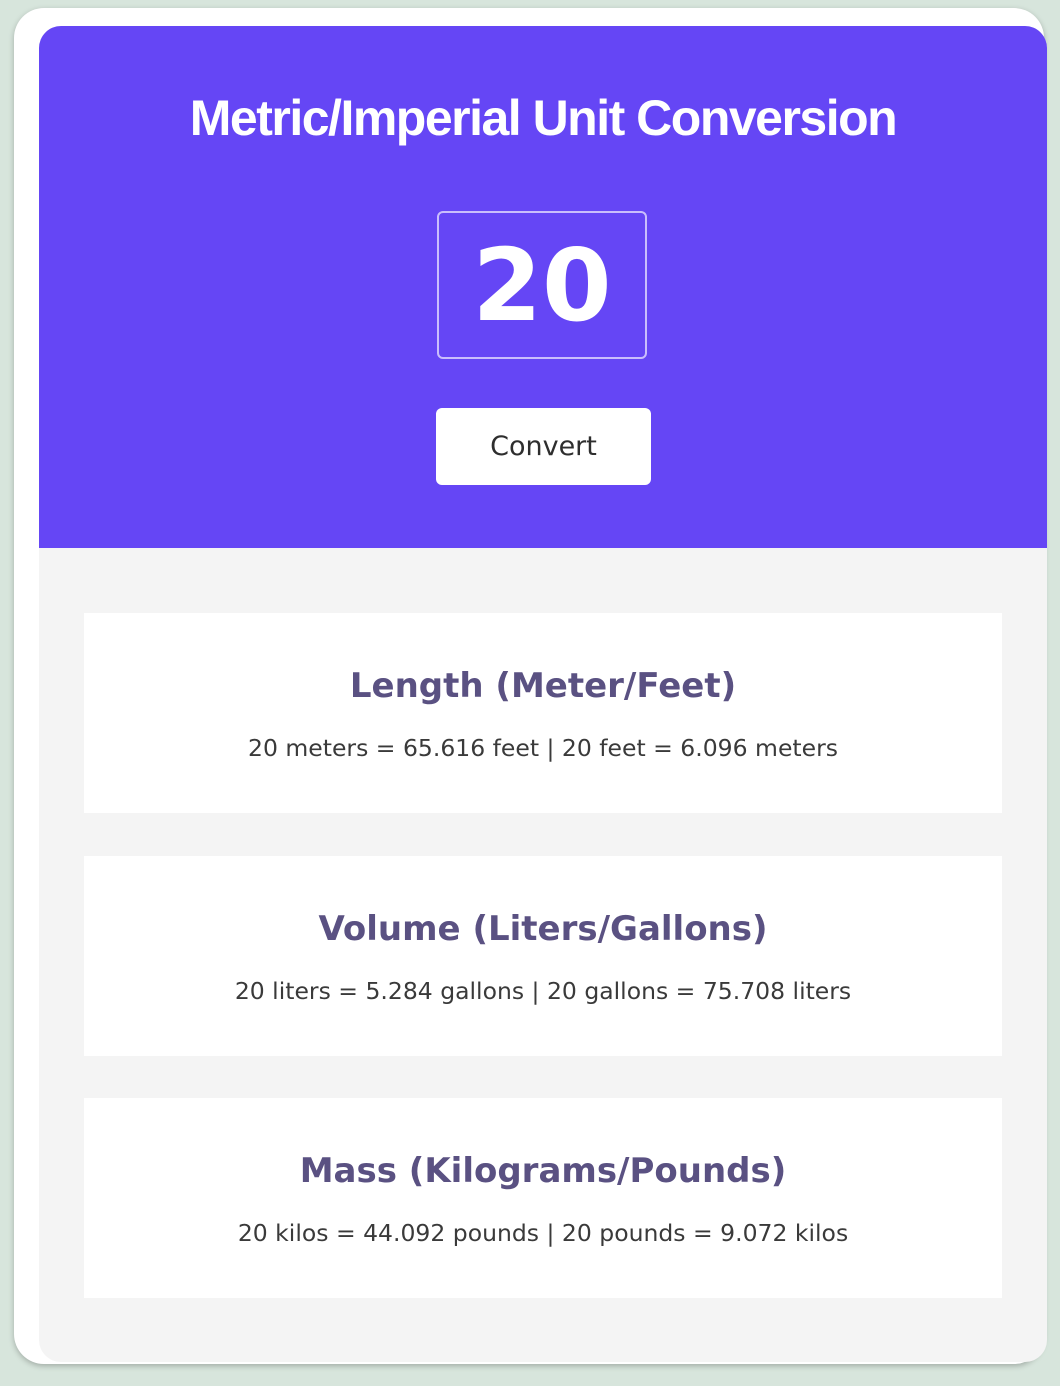 The width and height of the screenshot is (1060, 1386). Describe the element at coordinates (543, 1171) in the screenshot. I see `mass-result-title: Mass (Kilograms/Pounds)` at that location.